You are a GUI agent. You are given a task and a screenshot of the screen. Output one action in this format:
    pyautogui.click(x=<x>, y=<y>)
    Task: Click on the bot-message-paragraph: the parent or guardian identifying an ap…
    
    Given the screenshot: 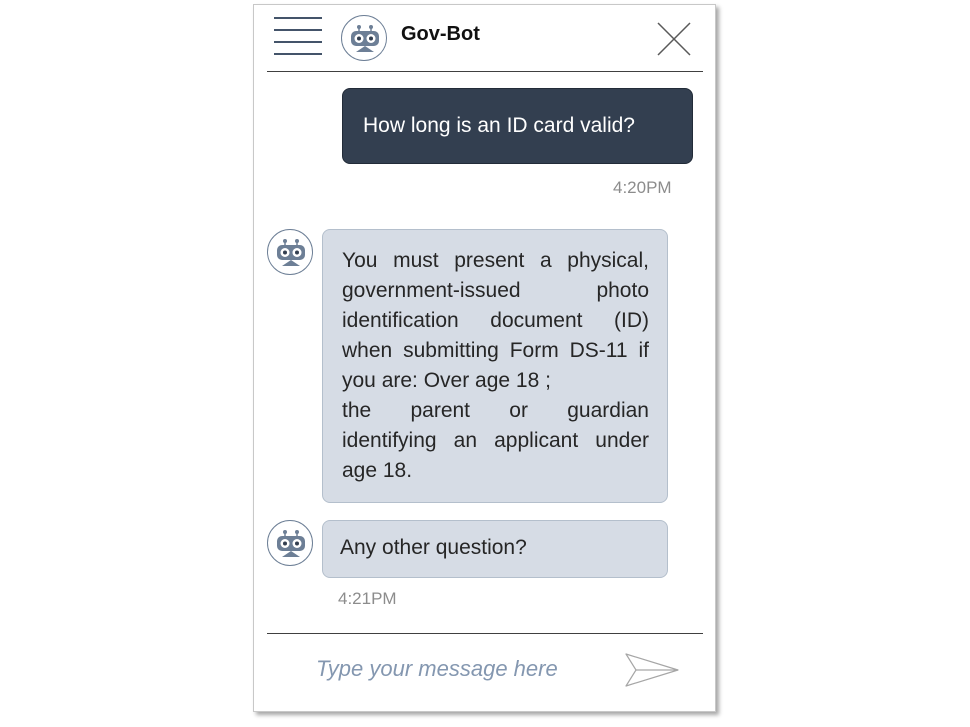 What is the action you would take?
    pyautogui.click(x=495, y=440)
    